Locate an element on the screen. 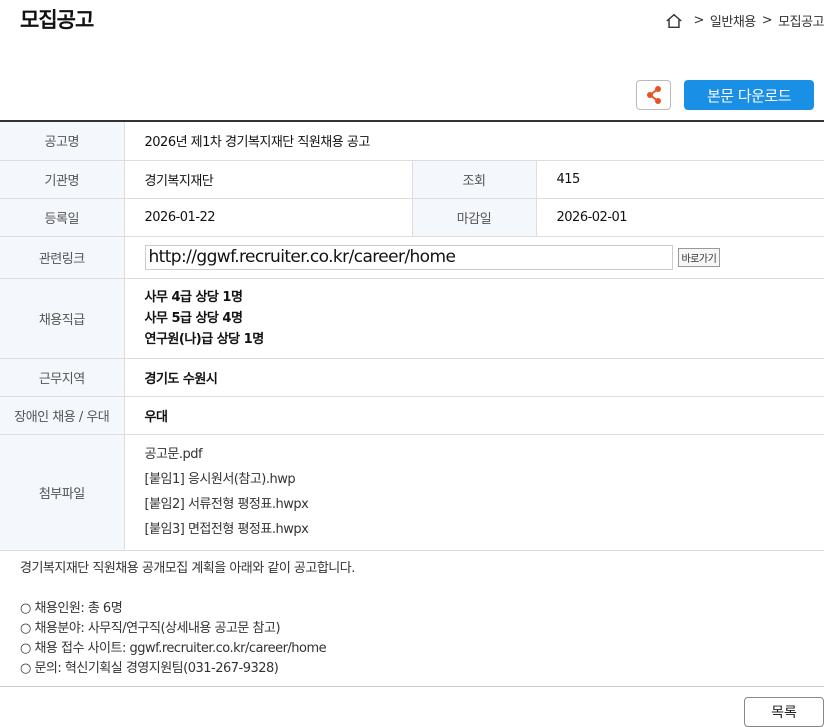 The image size is (824, 727). table-row: 공고명 2026년 제1차 경기복지재단 직원채용 공고 is located at coordinates (412, 141).